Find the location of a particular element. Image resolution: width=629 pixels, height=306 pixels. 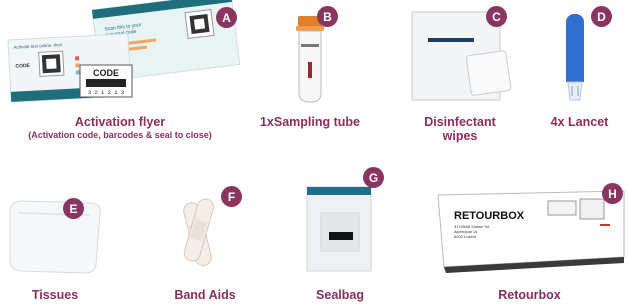

band-aids: F Band Aids is located at coordinates (205, 235).